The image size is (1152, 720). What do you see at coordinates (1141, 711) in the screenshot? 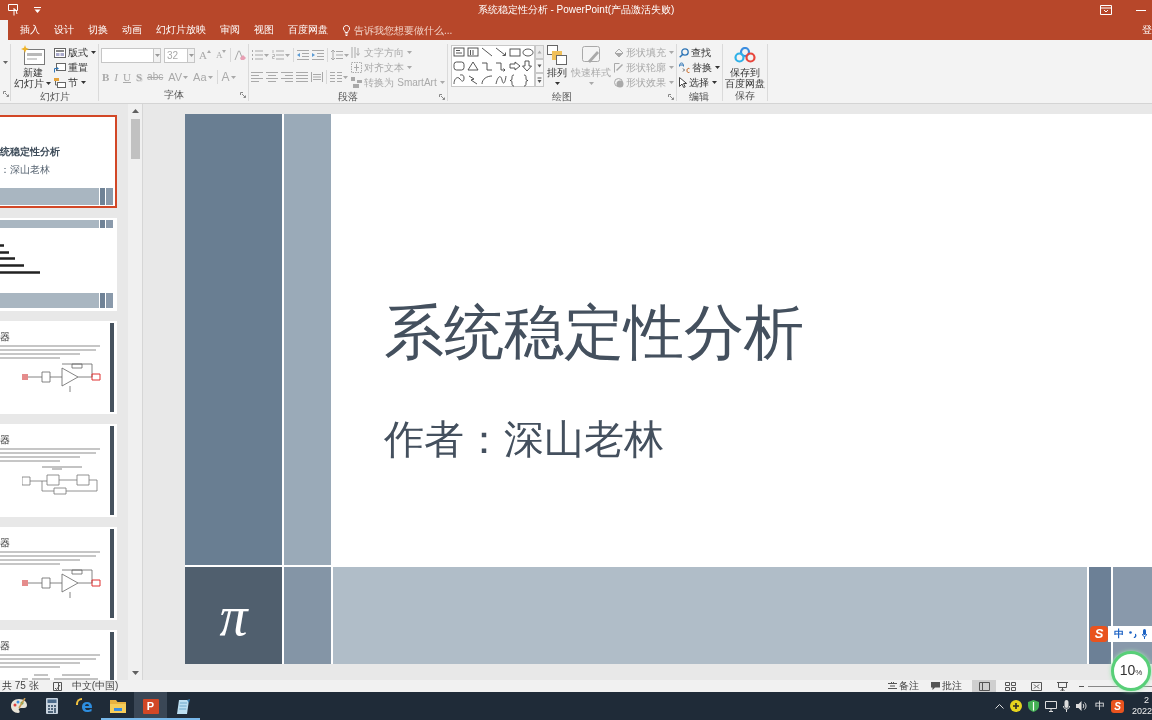
I see `clock-date: 2022` at bounding box center [1141, 711].